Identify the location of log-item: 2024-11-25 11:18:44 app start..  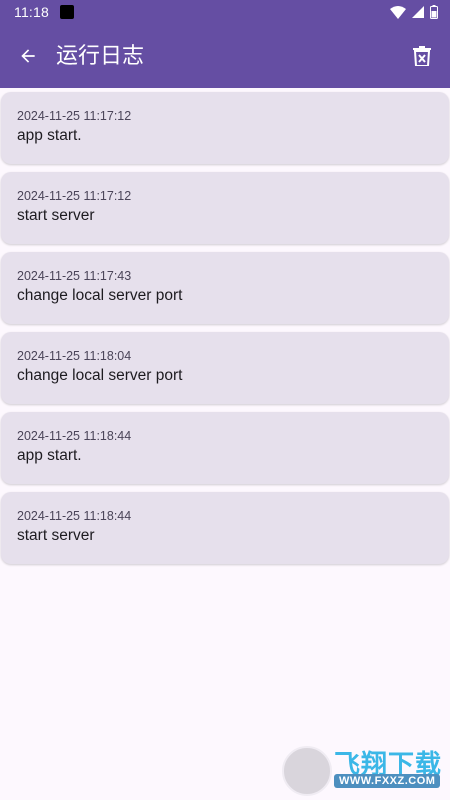
(225, 448).